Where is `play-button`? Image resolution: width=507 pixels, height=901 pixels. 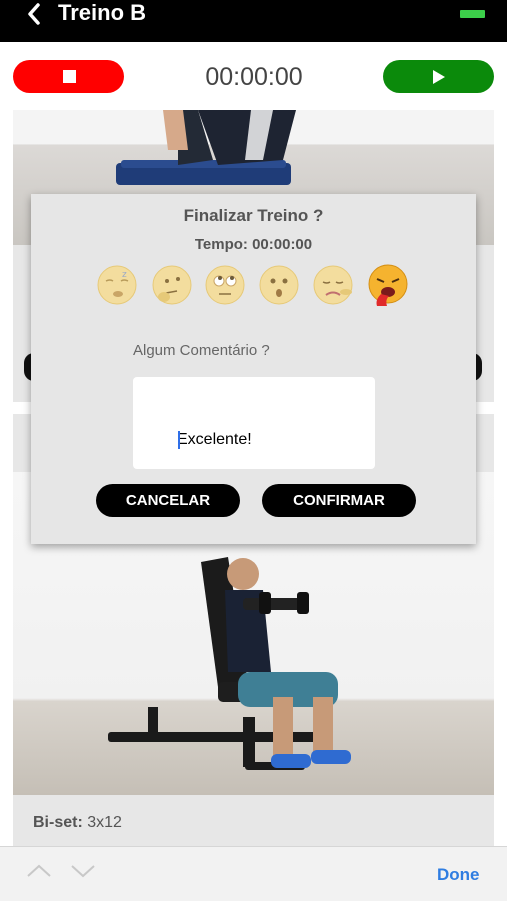 play-button is located at coordinates (438, 76).